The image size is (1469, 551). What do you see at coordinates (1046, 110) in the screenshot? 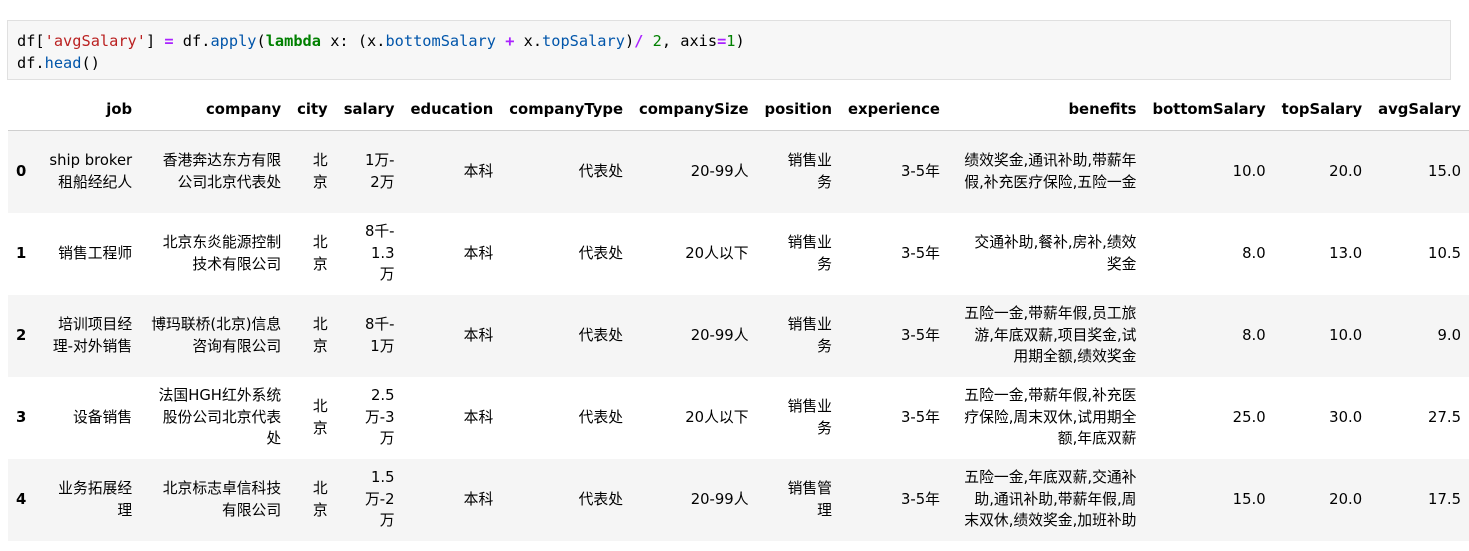
I see `column-header-benefits: benefits` at bounding box center [1046, 110].